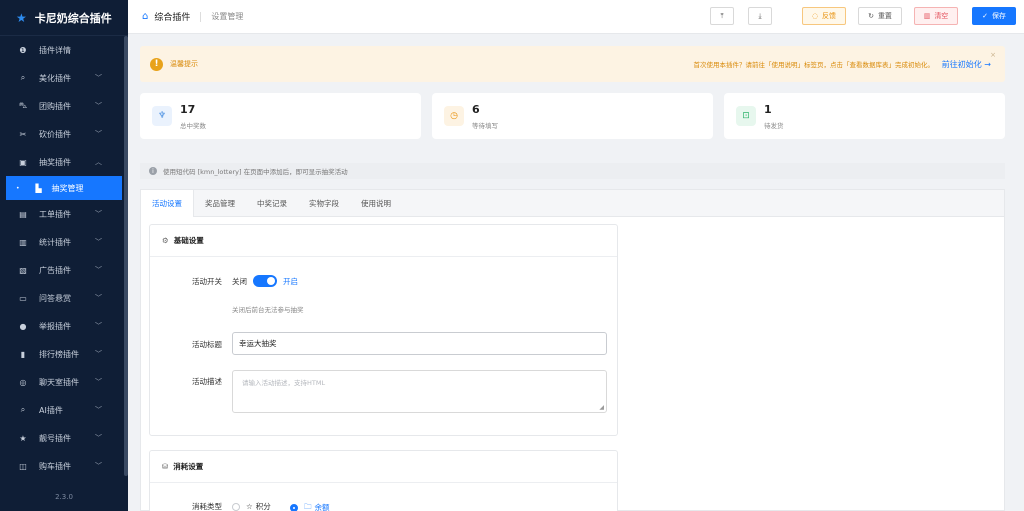 The width and height of the screenshot is (1024, 511). Describe the element at coordinates (188, 466) in the screenshot. I see `card-title: 消耗设置` at that location.